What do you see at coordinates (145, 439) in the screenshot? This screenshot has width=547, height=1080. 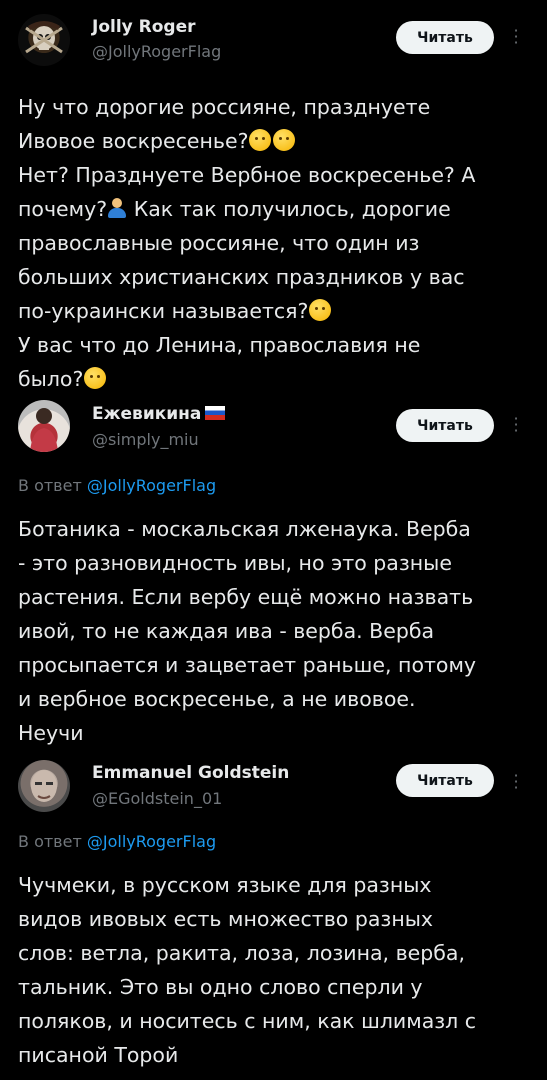 I see `author-handle: @simply_miu` at bounding box center [145, 439].